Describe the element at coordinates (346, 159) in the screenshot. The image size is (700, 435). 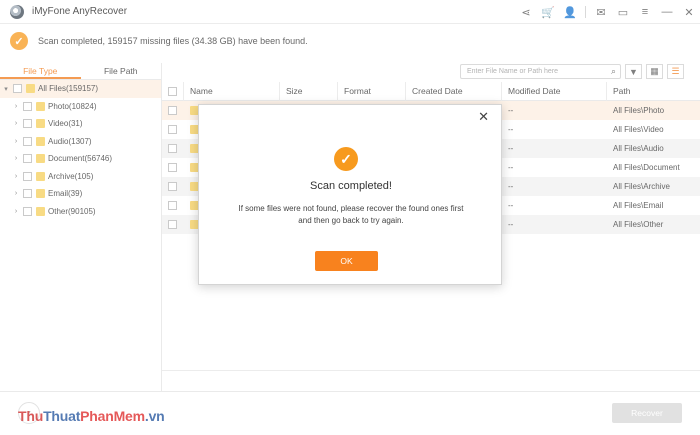
I see `check-icon: ✓` at that location.